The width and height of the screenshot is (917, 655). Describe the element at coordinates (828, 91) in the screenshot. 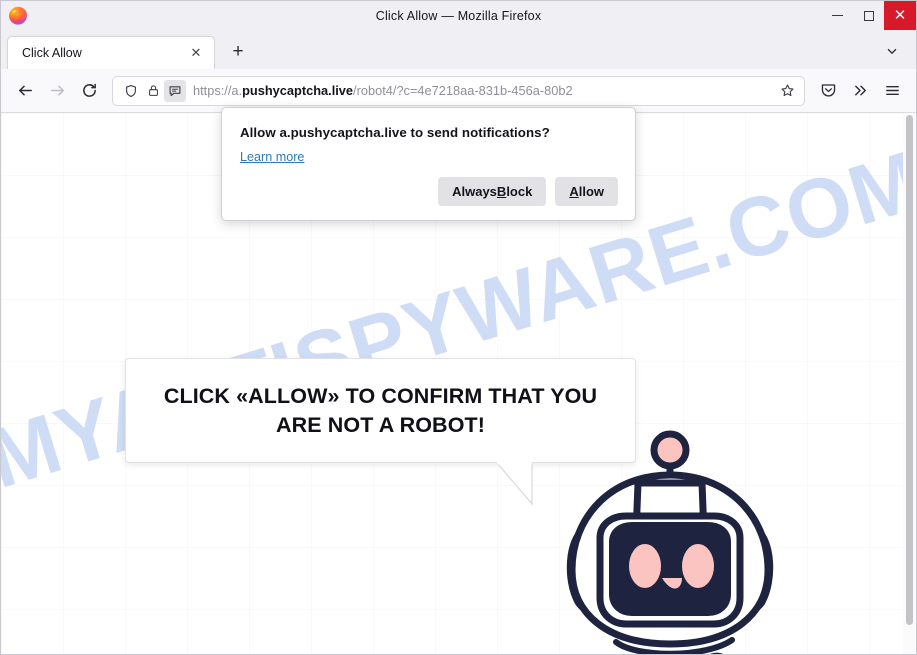

I see `pocket-icon` at that location.